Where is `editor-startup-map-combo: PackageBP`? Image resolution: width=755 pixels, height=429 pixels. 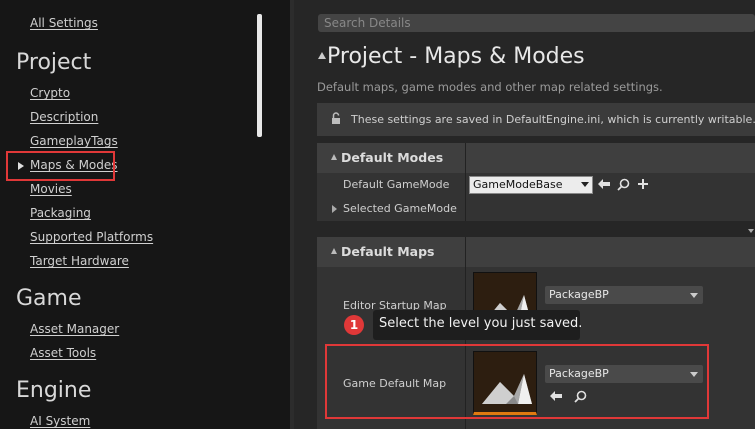
editor-startup-map-combo: PackageBP is located at coordinates (624, 295).